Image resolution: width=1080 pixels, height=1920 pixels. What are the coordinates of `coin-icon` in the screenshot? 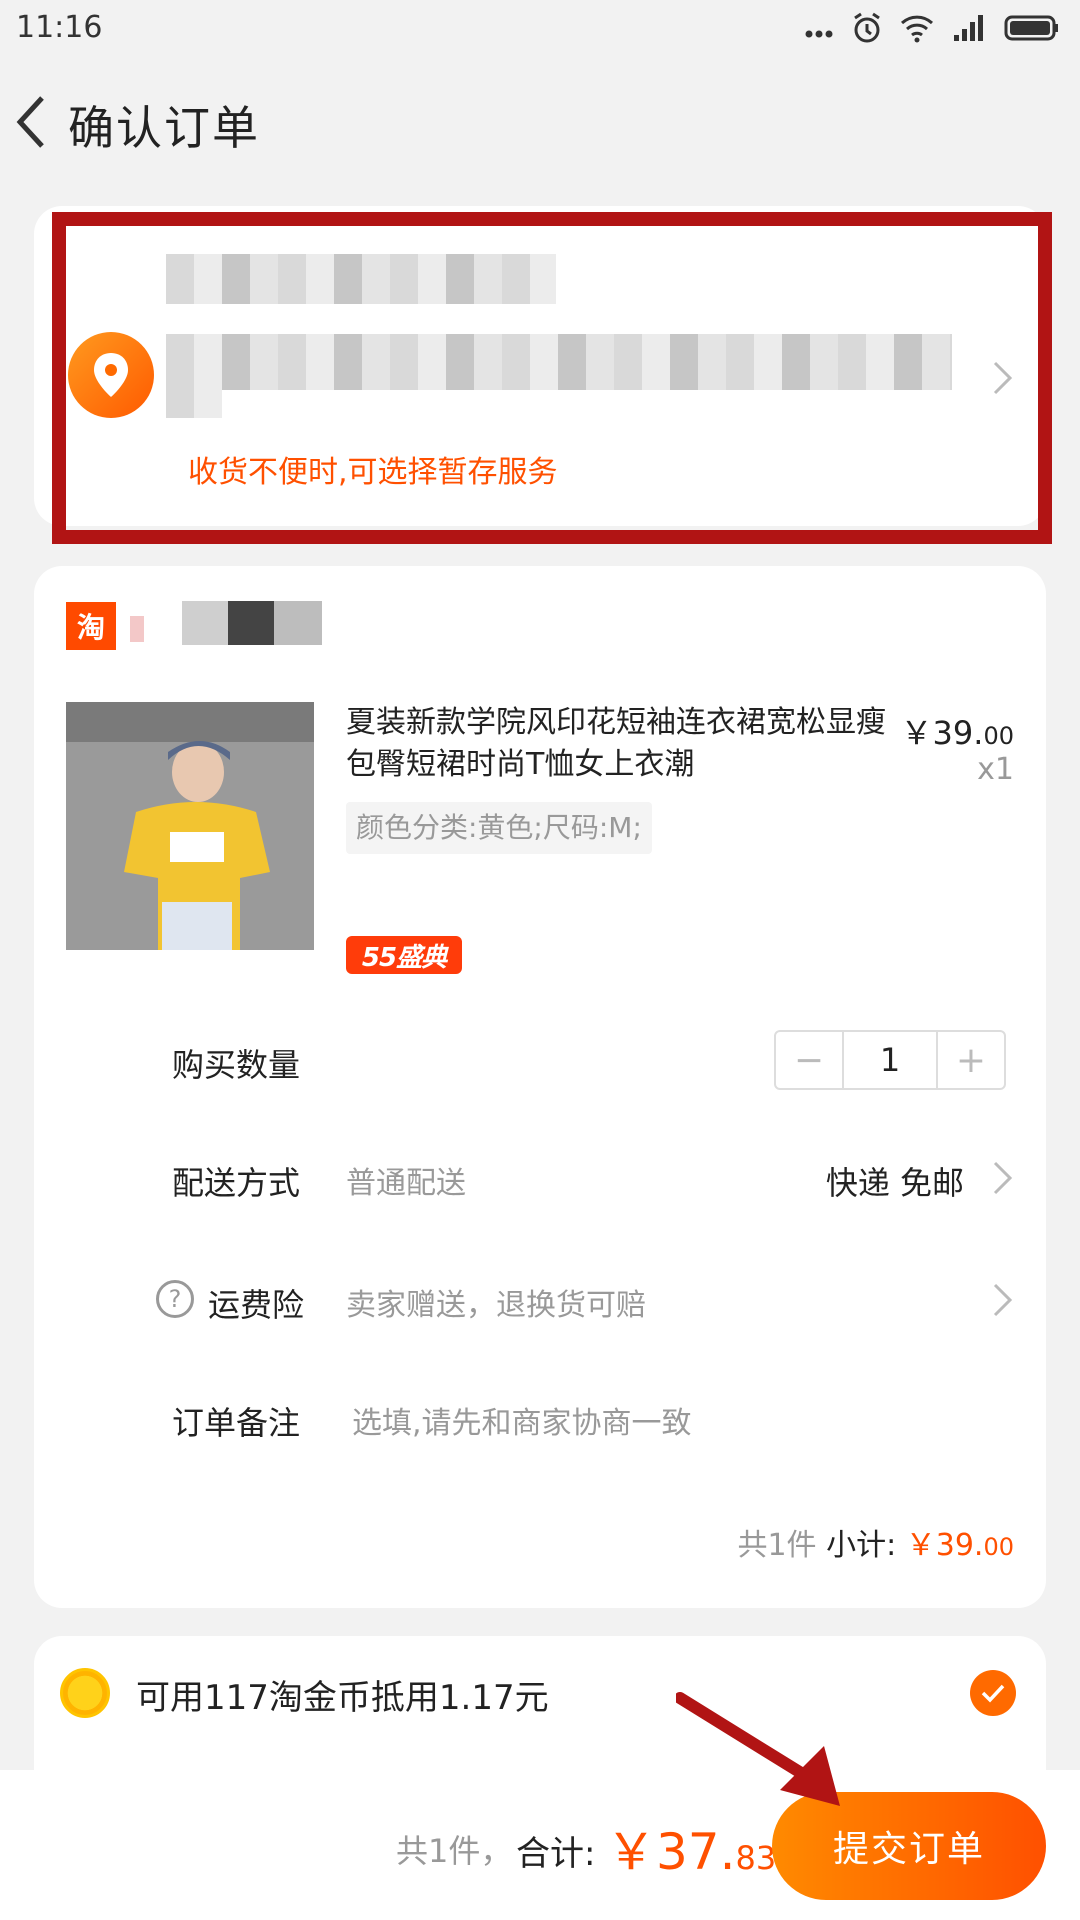 It's located at (85, 1693).